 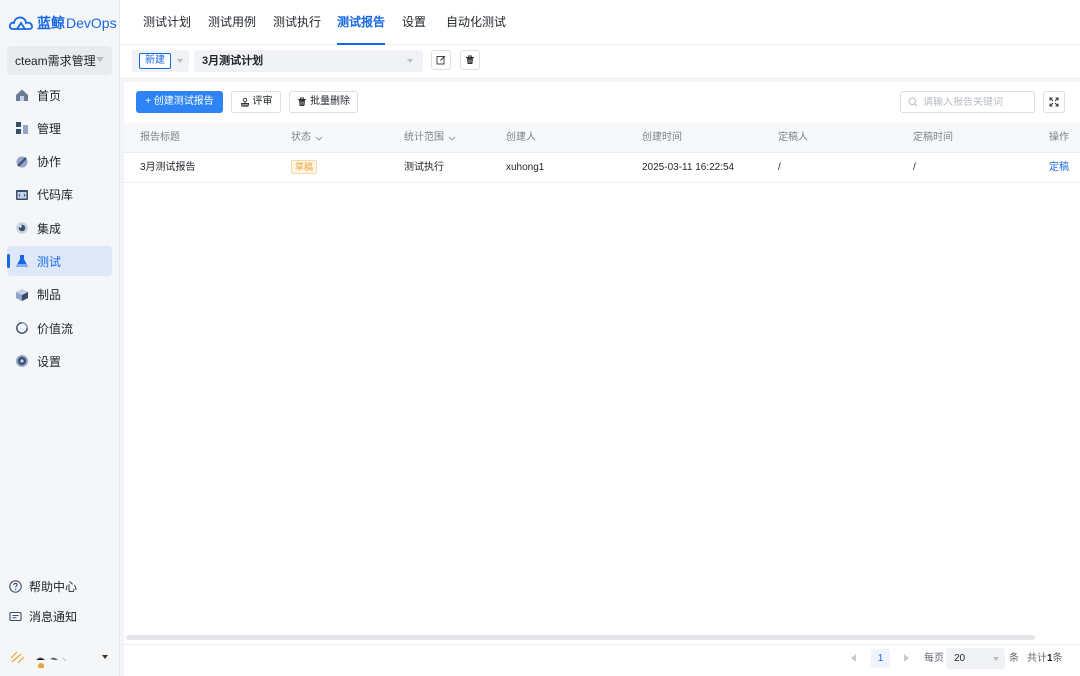 I want to click on prev-page-icon, so click(x=853, y=658).